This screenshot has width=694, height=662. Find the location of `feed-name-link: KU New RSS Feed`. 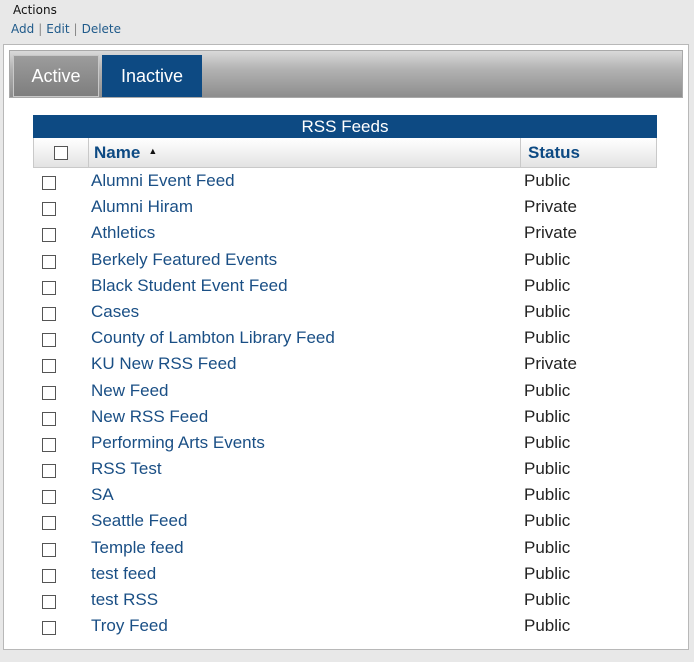

feed-name-link: KU New RSS Feed is located at coordinates (164, 364).